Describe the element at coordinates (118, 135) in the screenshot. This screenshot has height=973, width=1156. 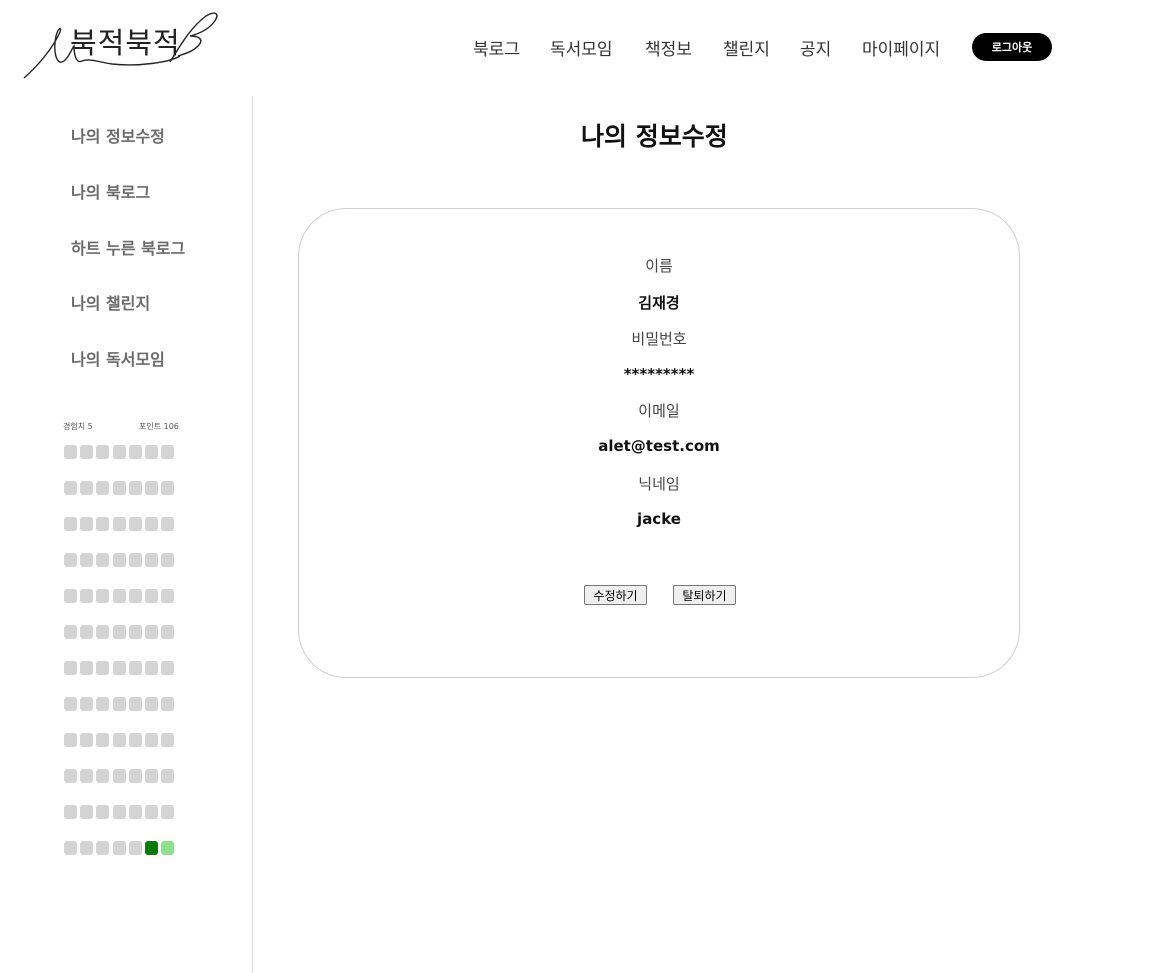
I see `sidebar-item-edit-profile: 나의 정보수정` at that location.